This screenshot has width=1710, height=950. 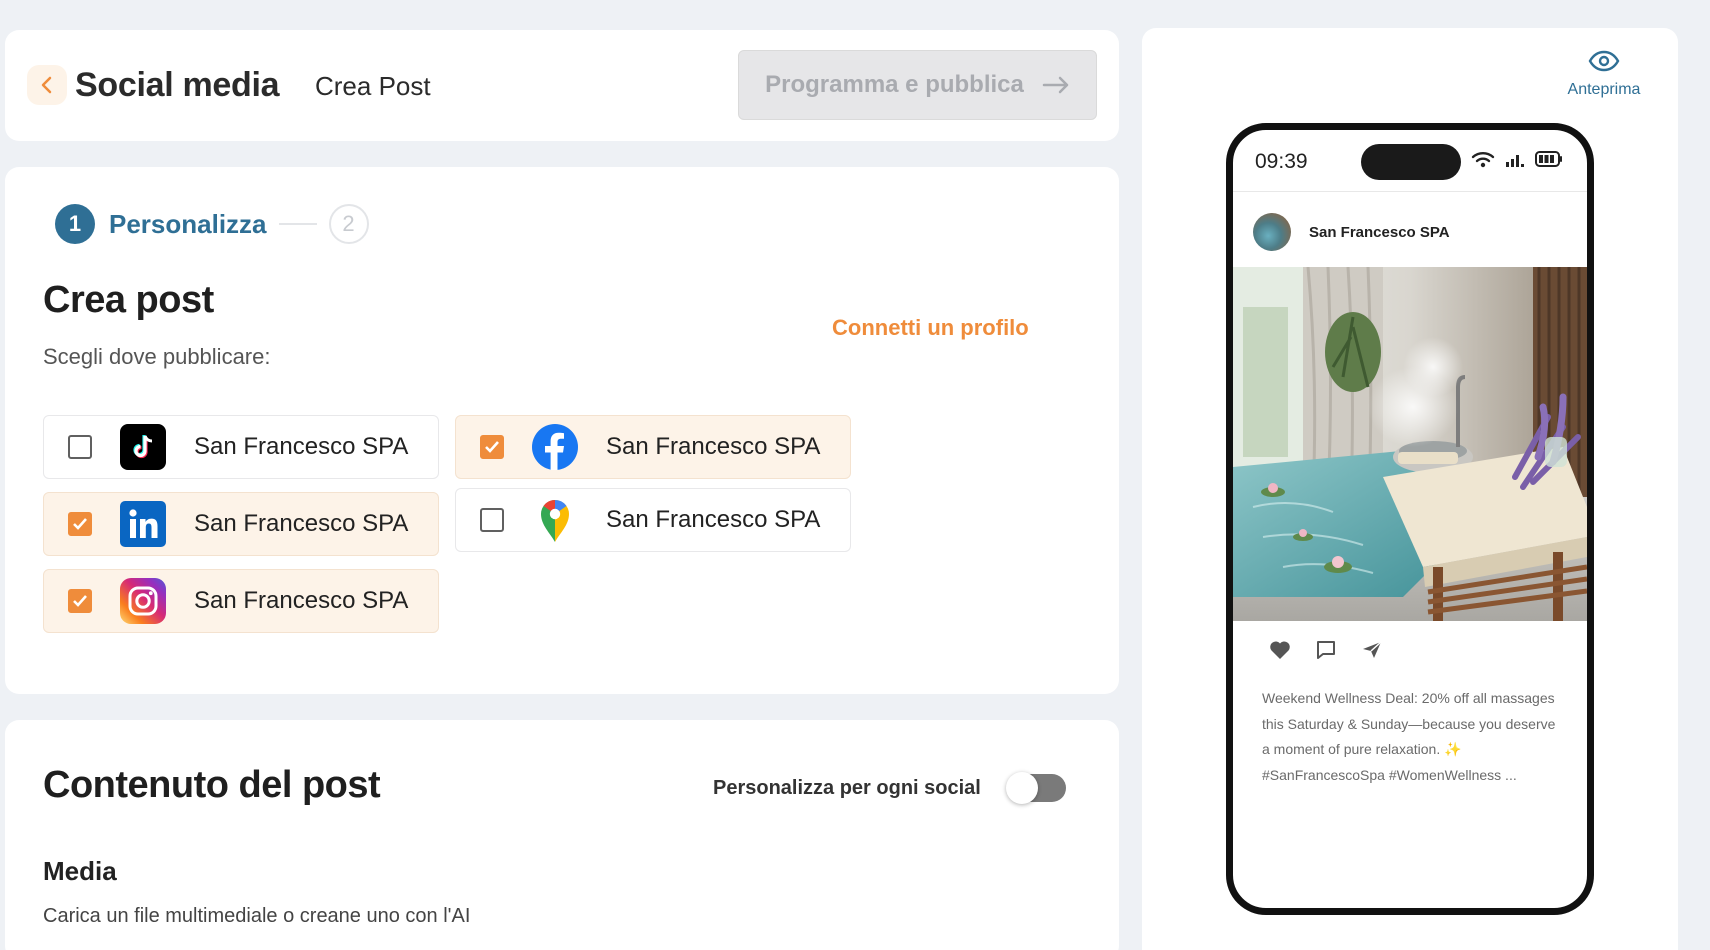 I want to click on facebook-icon, so click(x=555, y=447).